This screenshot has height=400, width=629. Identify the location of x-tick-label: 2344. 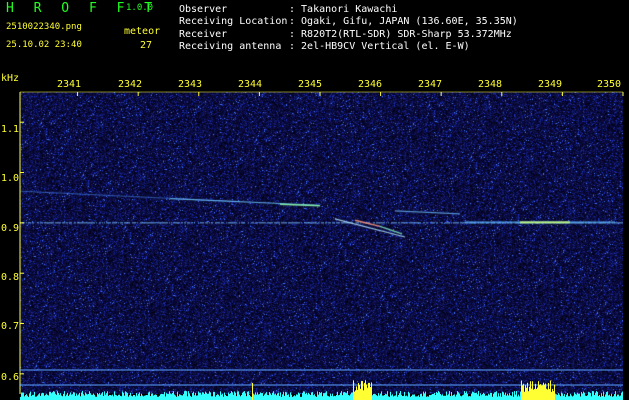
(250, 84).